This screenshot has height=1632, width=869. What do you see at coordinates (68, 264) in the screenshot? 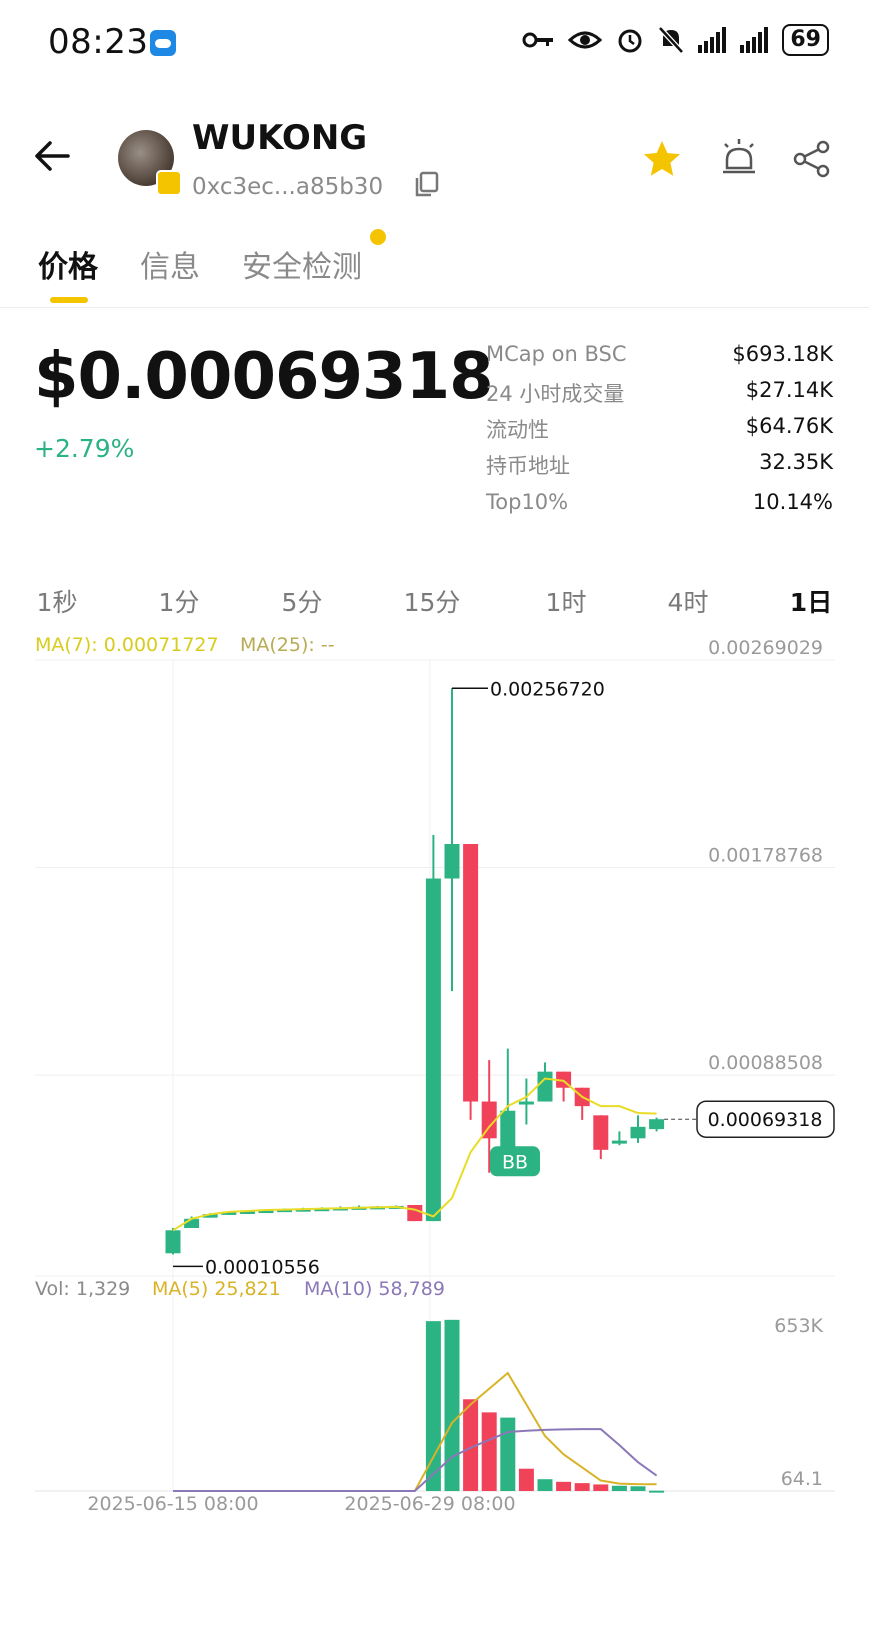
I see `tab-price: 价格` at bounding box center [68, 264].